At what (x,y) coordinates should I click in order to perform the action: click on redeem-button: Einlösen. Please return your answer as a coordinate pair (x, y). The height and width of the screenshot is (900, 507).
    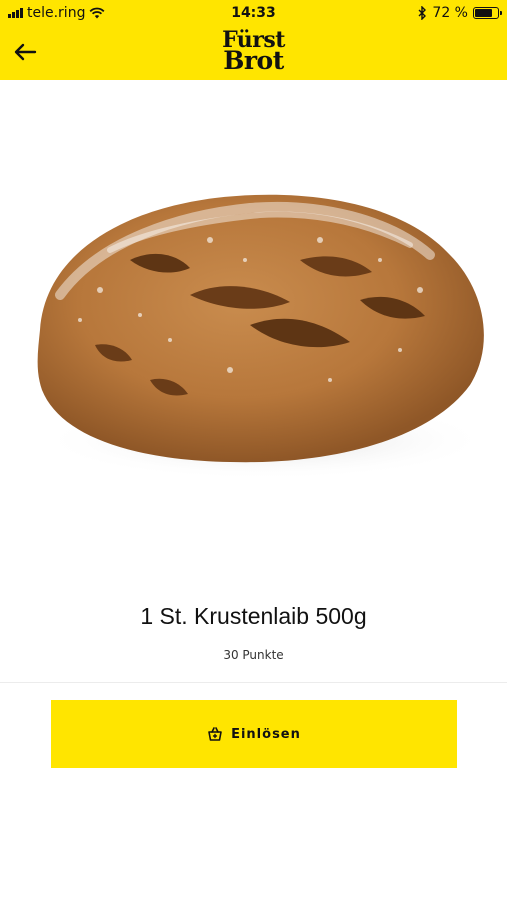
    Looking at the image, I should click on (254, 734).